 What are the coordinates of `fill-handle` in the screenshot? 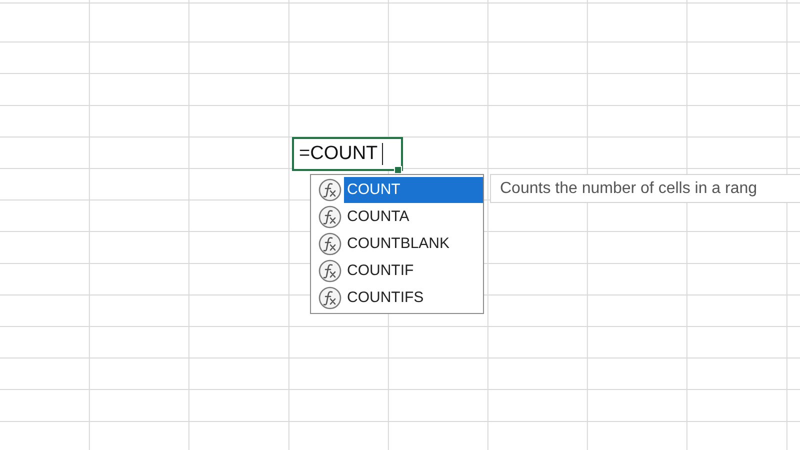 It's located at (398, 170).